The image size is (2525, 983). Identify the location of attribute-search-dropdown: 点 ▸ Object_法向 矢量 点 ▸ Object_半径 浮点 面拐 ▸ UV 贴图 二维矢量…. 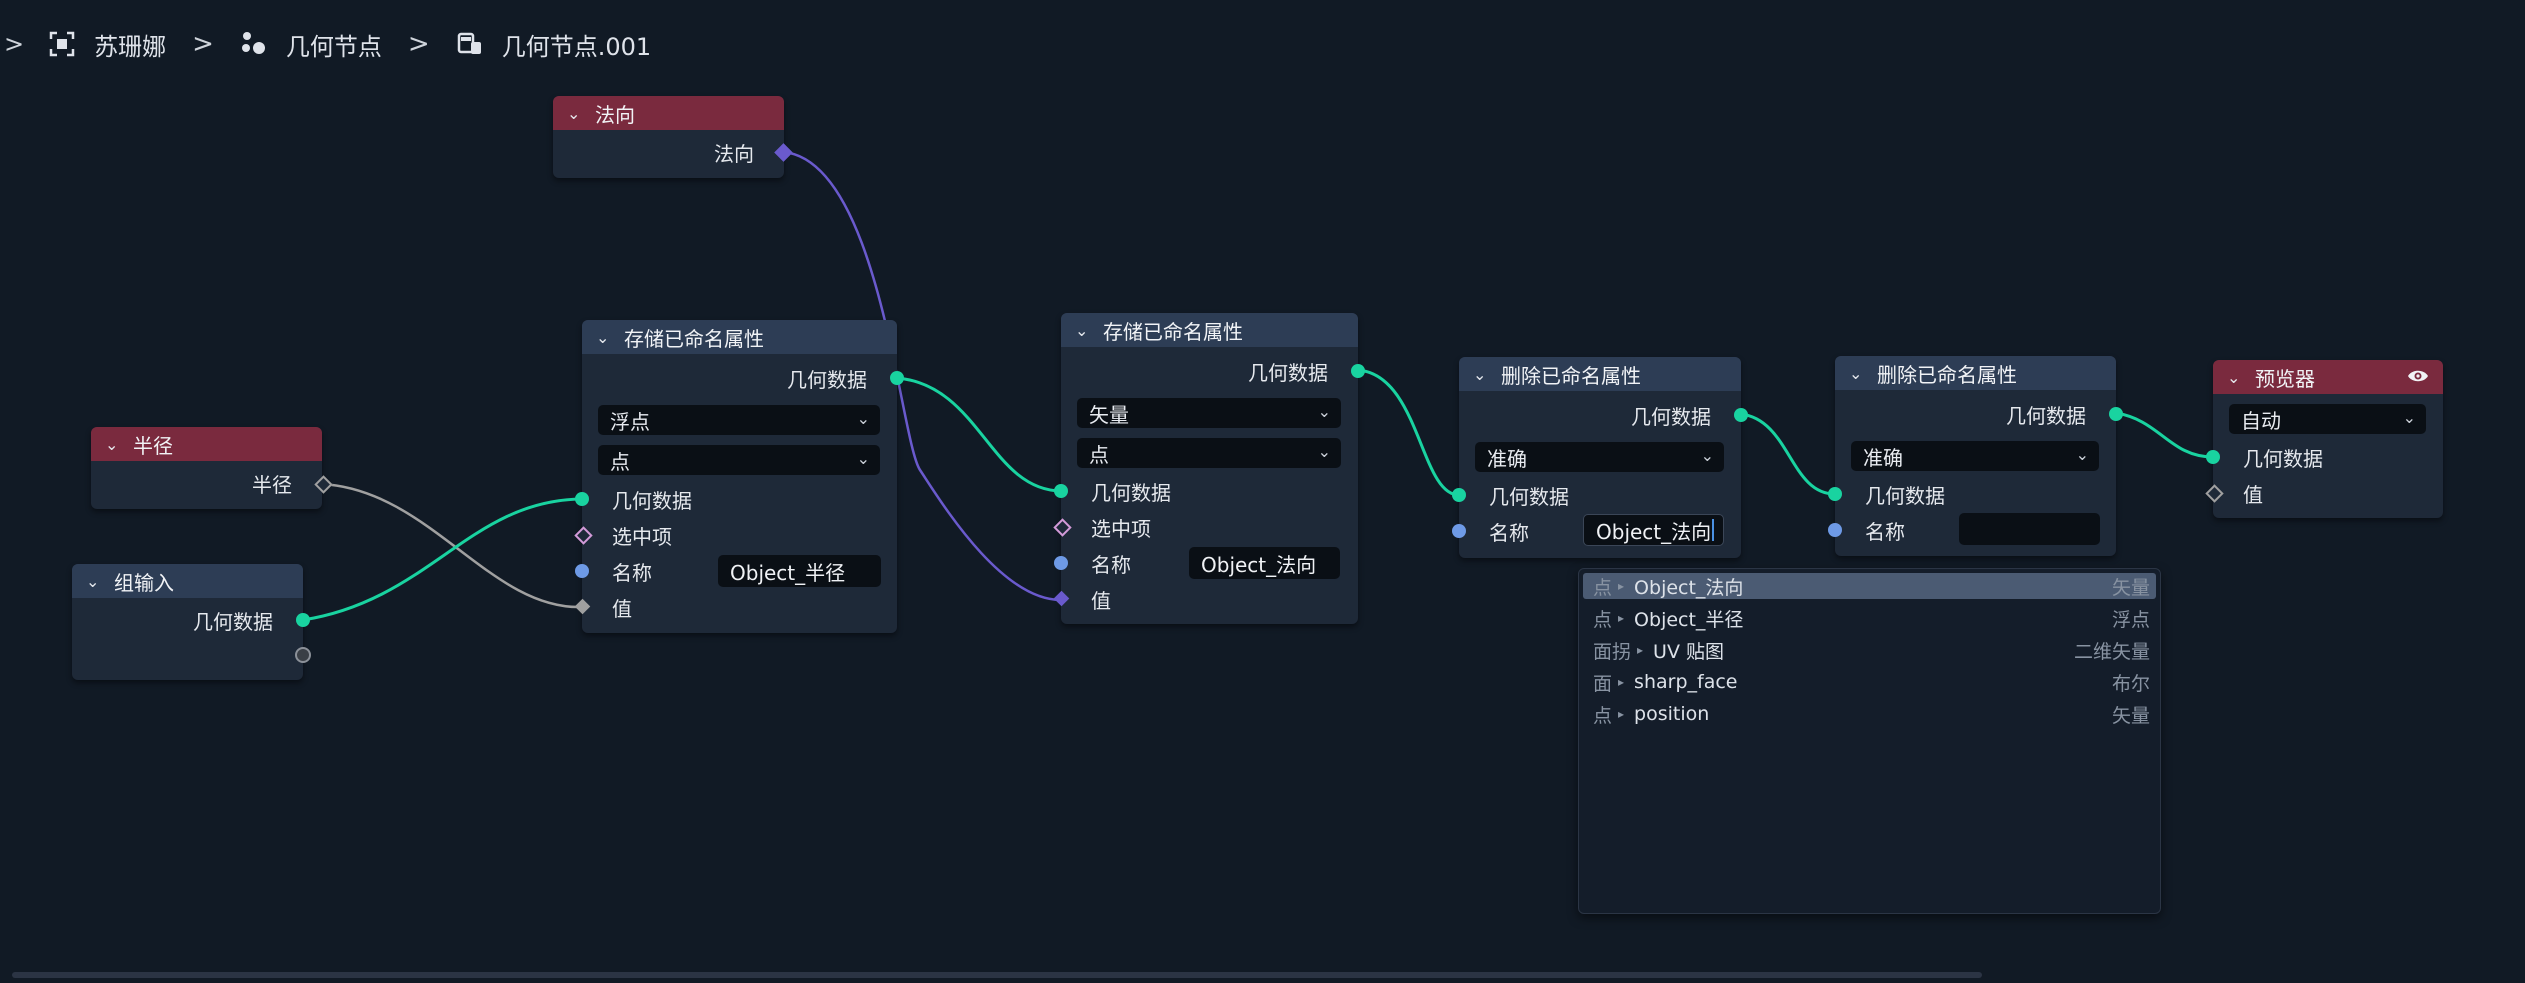
(1869, 741).